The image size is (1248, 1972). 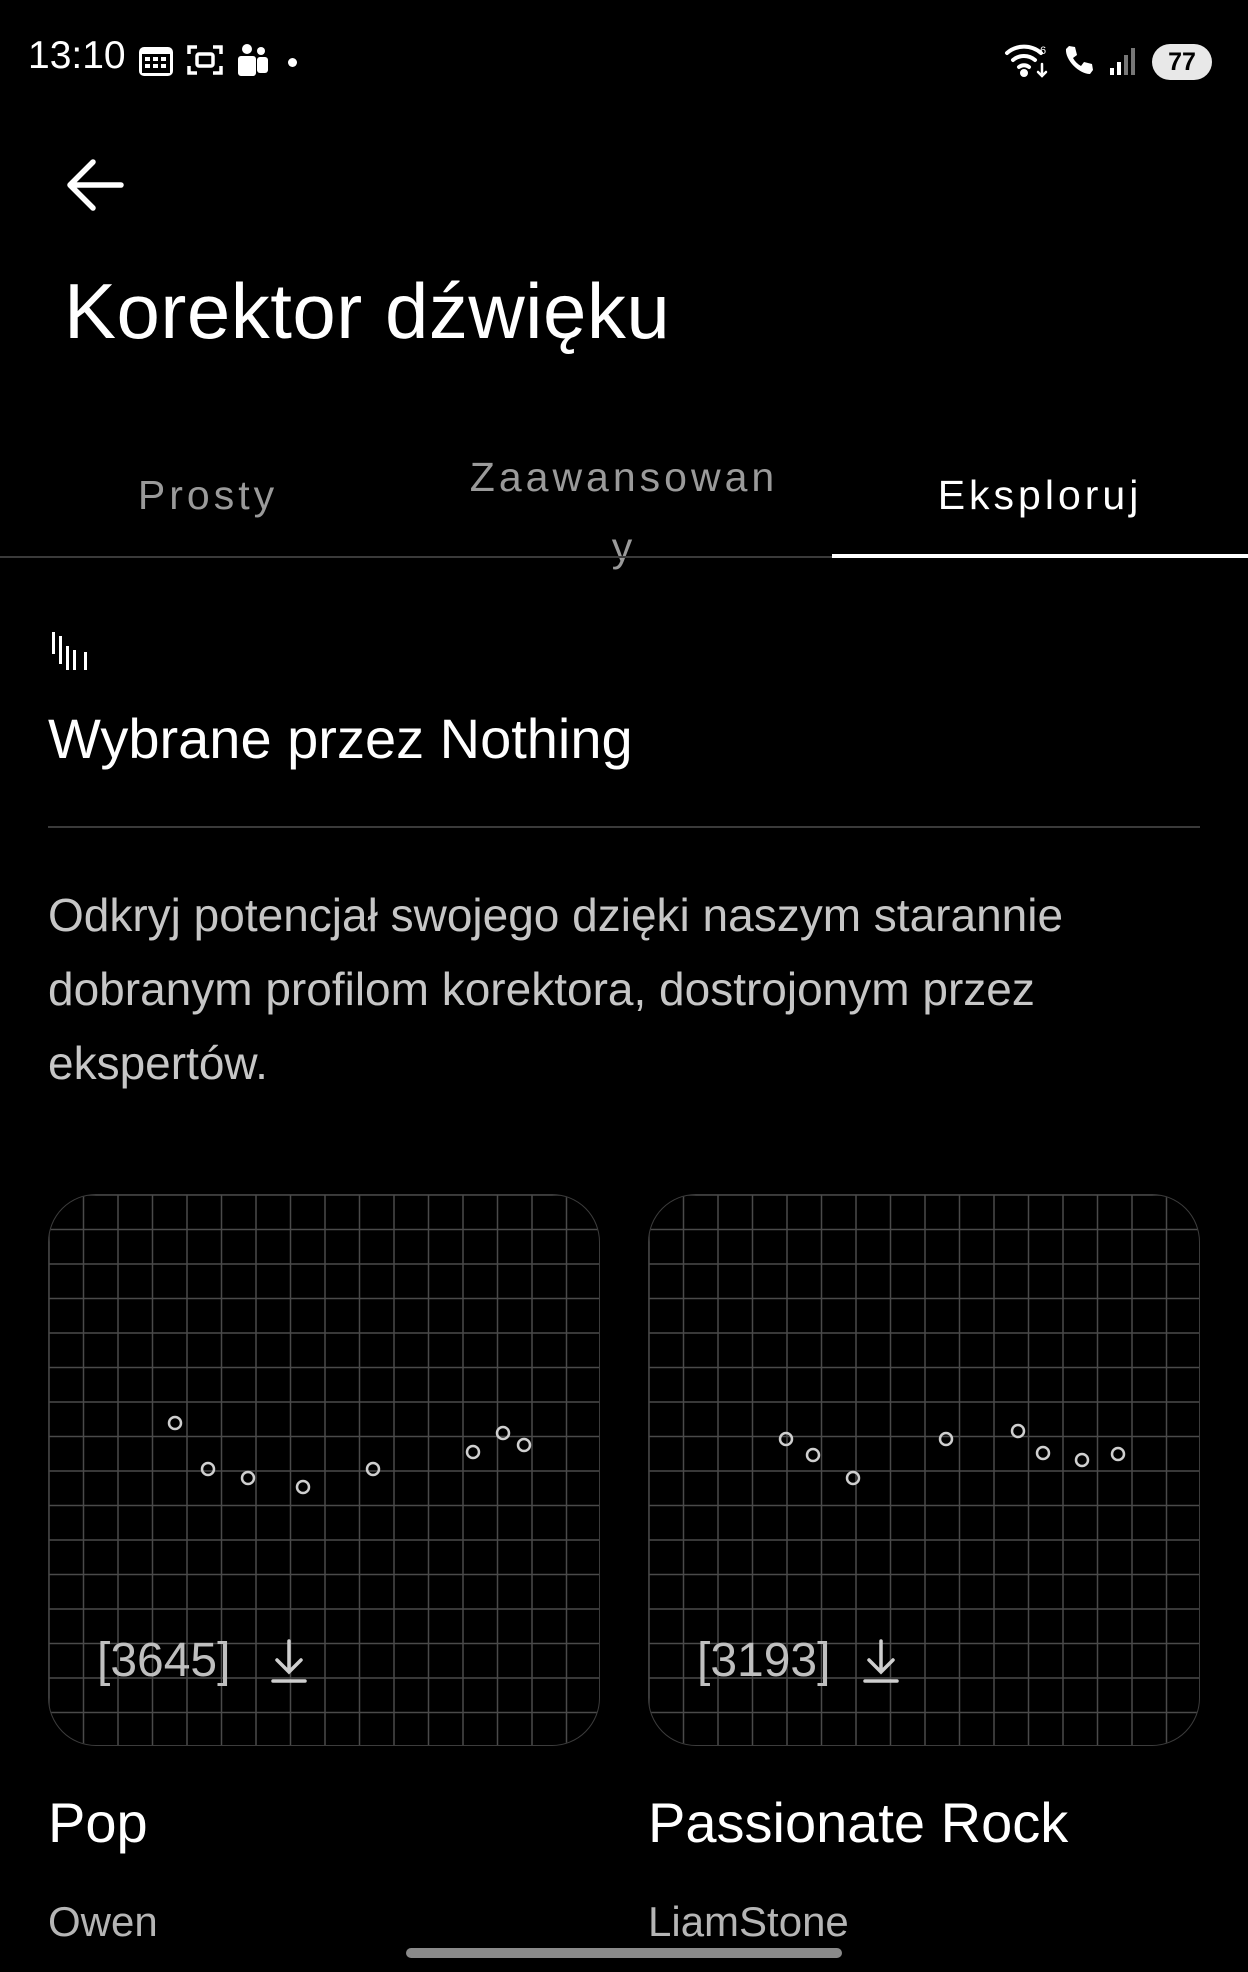 What do you see at coordinates (205, 62) in the screenshot?
I see `screenshot-icon` at bounding box center [205, 62].